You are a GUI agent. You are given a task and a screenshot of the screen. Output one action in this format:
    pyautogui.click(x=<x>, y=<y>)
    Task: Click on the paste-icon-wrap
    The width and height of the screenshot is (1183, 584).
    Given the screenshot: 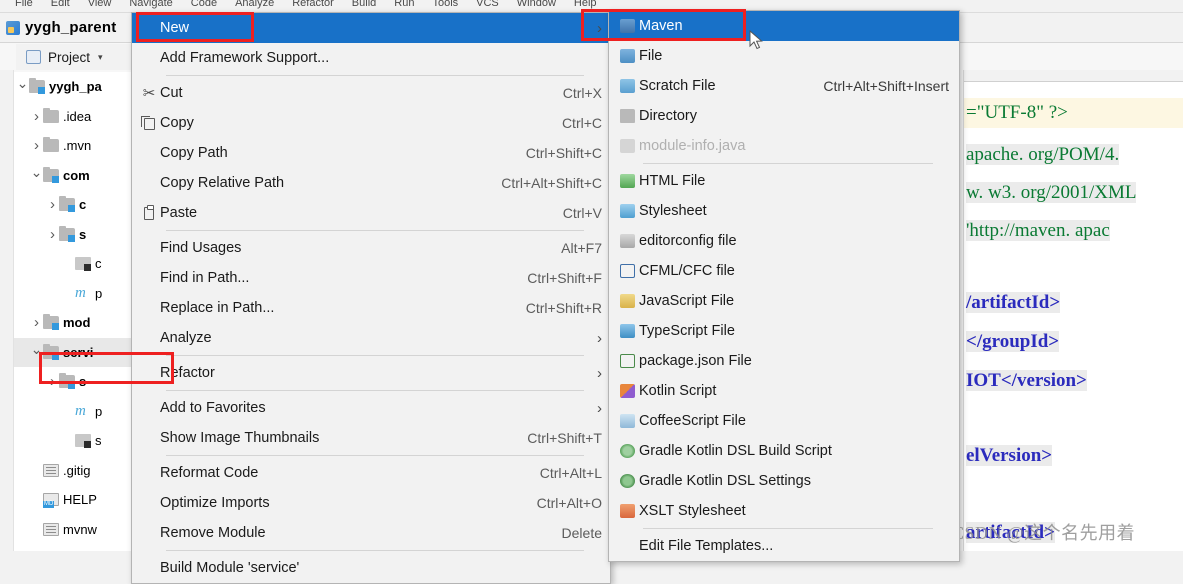 What is the action you would take?
    pyautogui.click(x=149, y=212)
    